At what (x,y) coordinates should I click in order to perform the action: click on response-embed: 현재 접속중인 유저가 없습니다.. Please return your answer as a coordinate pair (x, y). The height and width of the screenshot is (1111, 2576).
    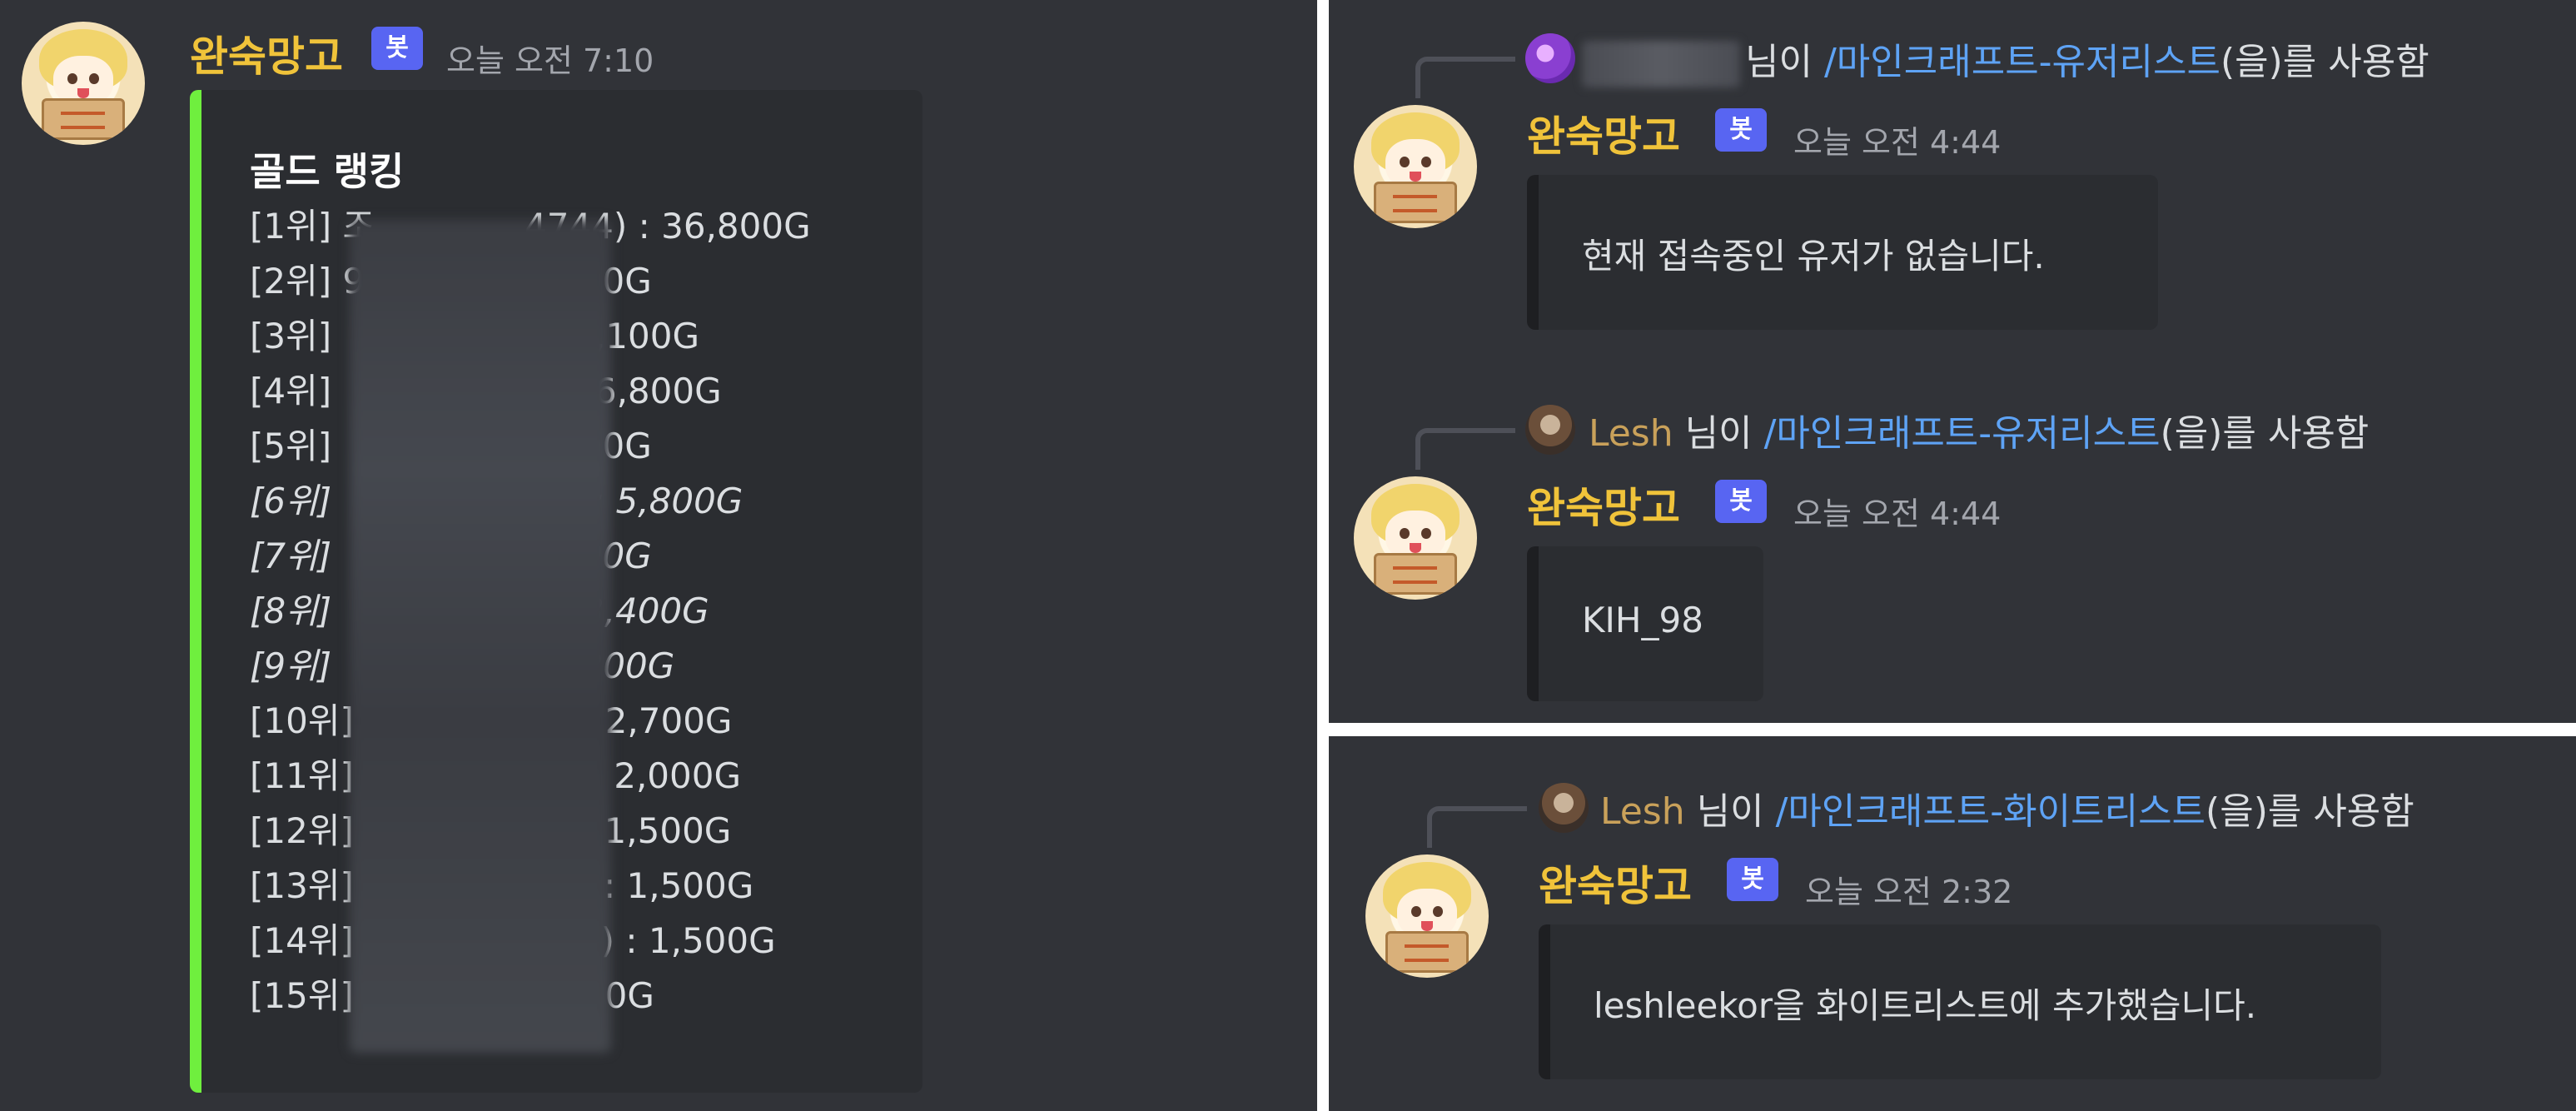
    Looking at the image, I should click on (1842, 253).